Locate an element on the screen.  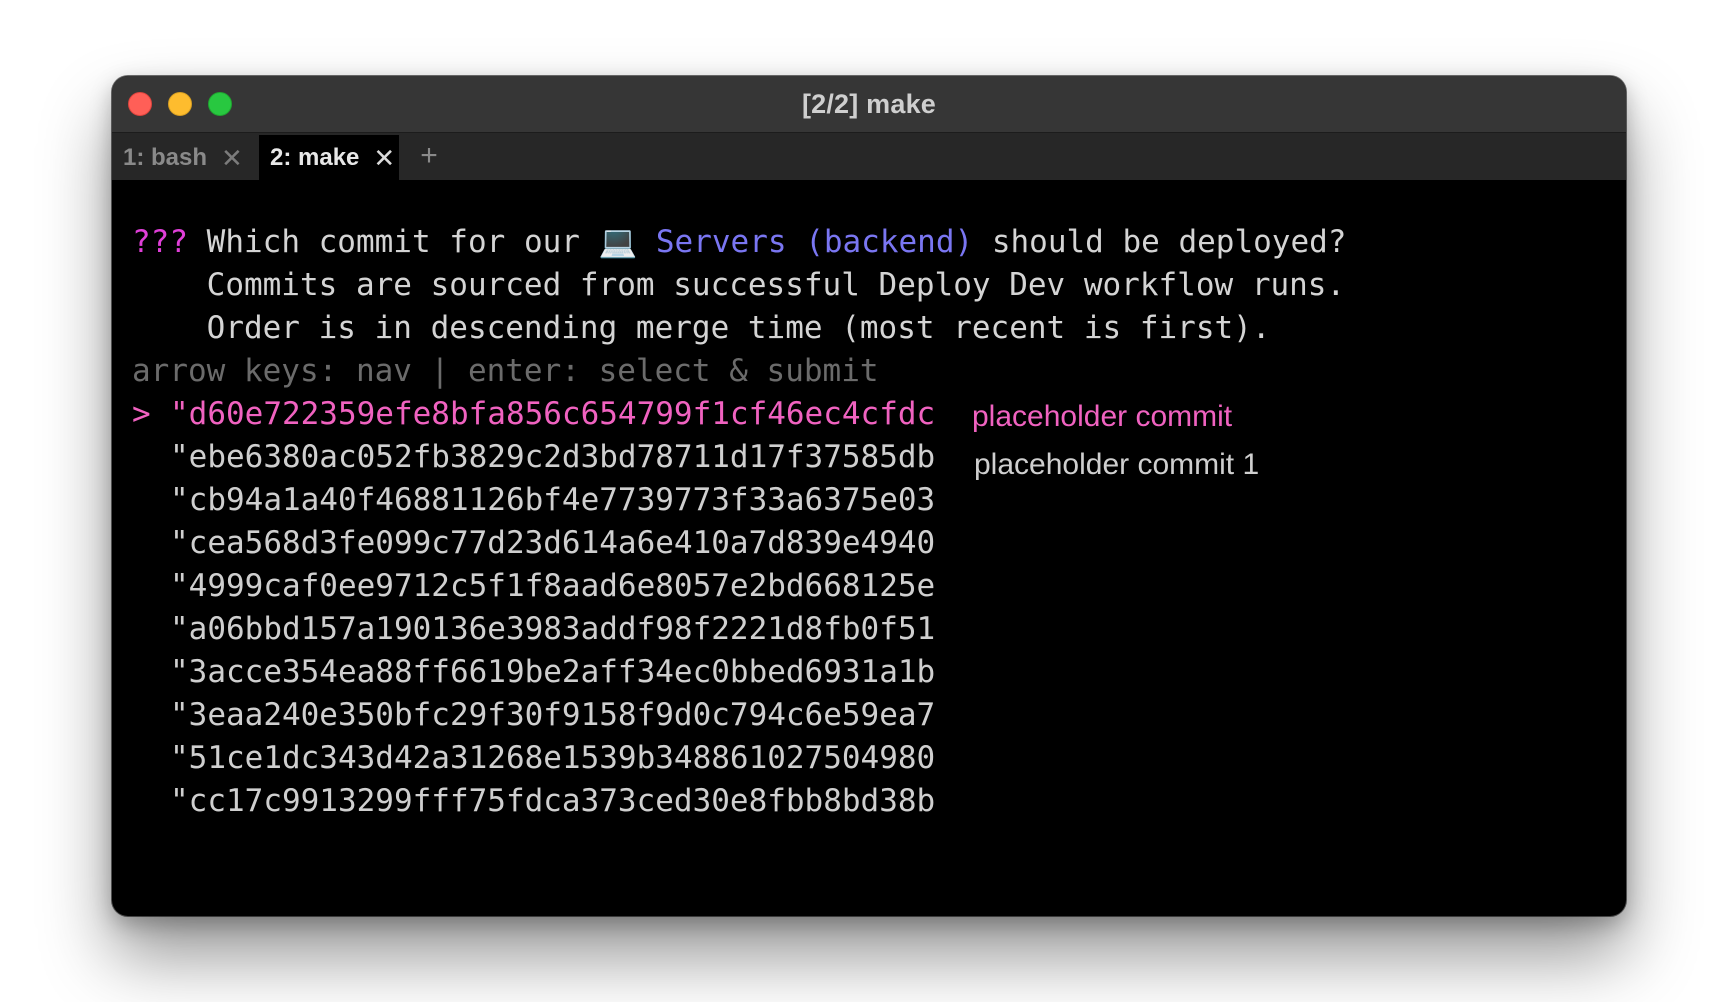
keyboard-hint: arrow keys: nav | enter: select & submit is located at coordinates (505, 371).